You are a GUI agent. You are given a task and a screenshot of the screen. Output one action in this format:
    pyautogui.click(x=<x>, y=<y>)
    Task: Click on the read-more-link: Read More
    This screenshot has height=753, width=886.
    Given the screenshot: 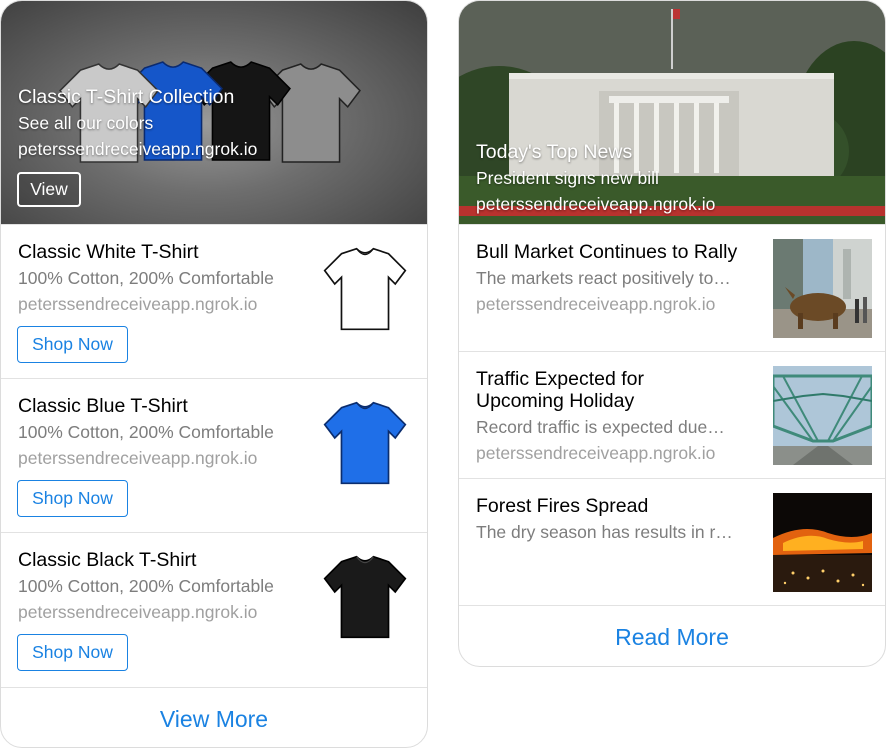 What is the action you would take?
    pyautogui.click(x=672, y=635)
    